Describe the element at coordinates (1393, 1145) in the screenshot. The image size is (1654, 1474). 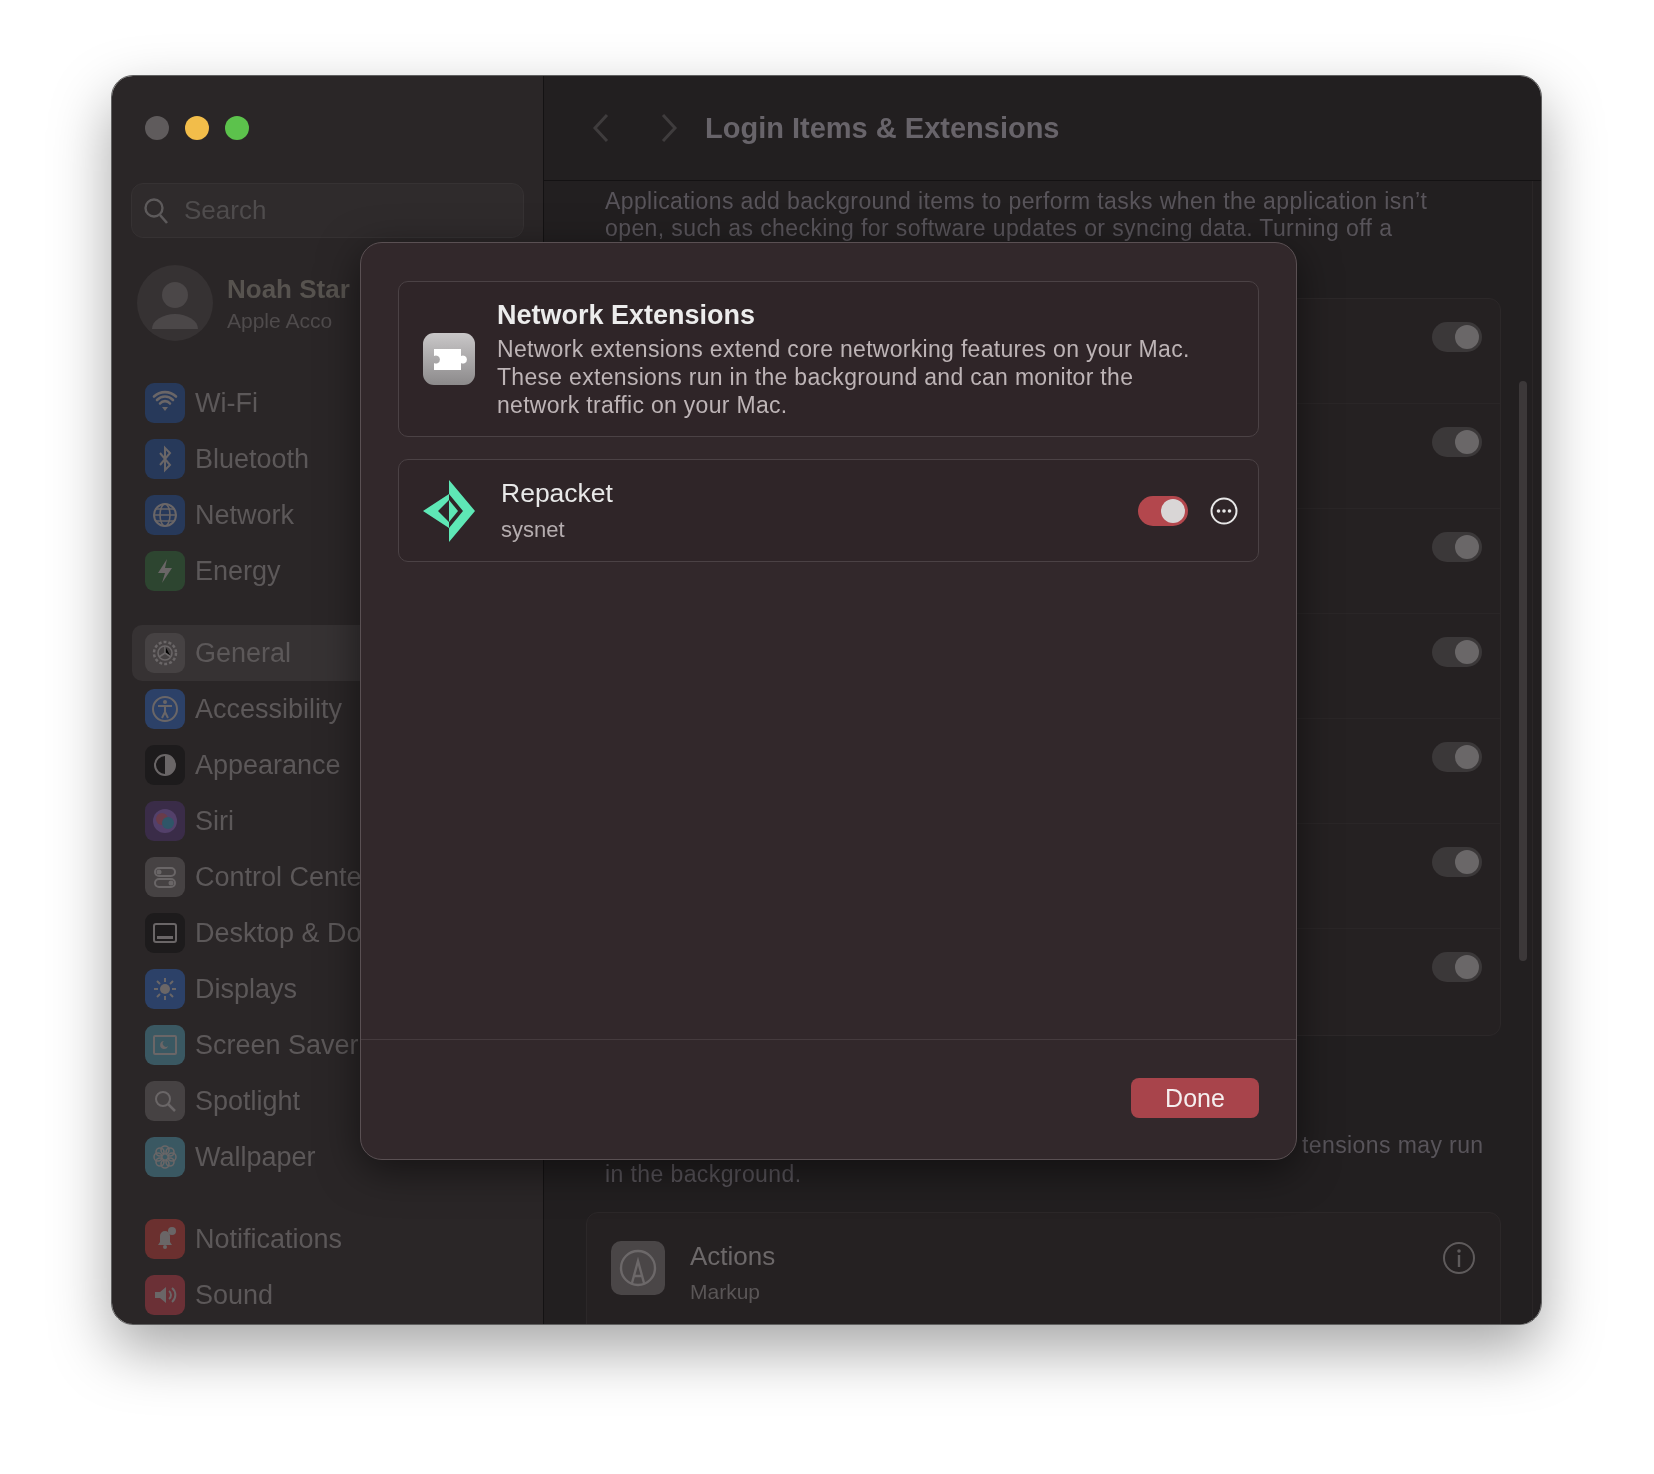
I see `note-text: tensions may run` at that location.